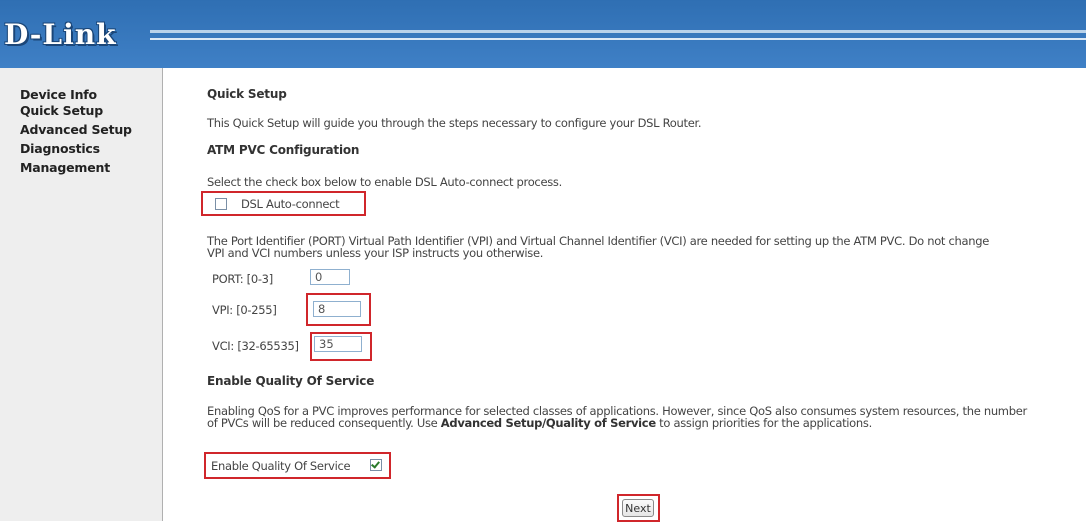 The image size is (1086, 522). Describe the element at coordinates (338, 344) in the screenshot. I see `vci-input` at that location.